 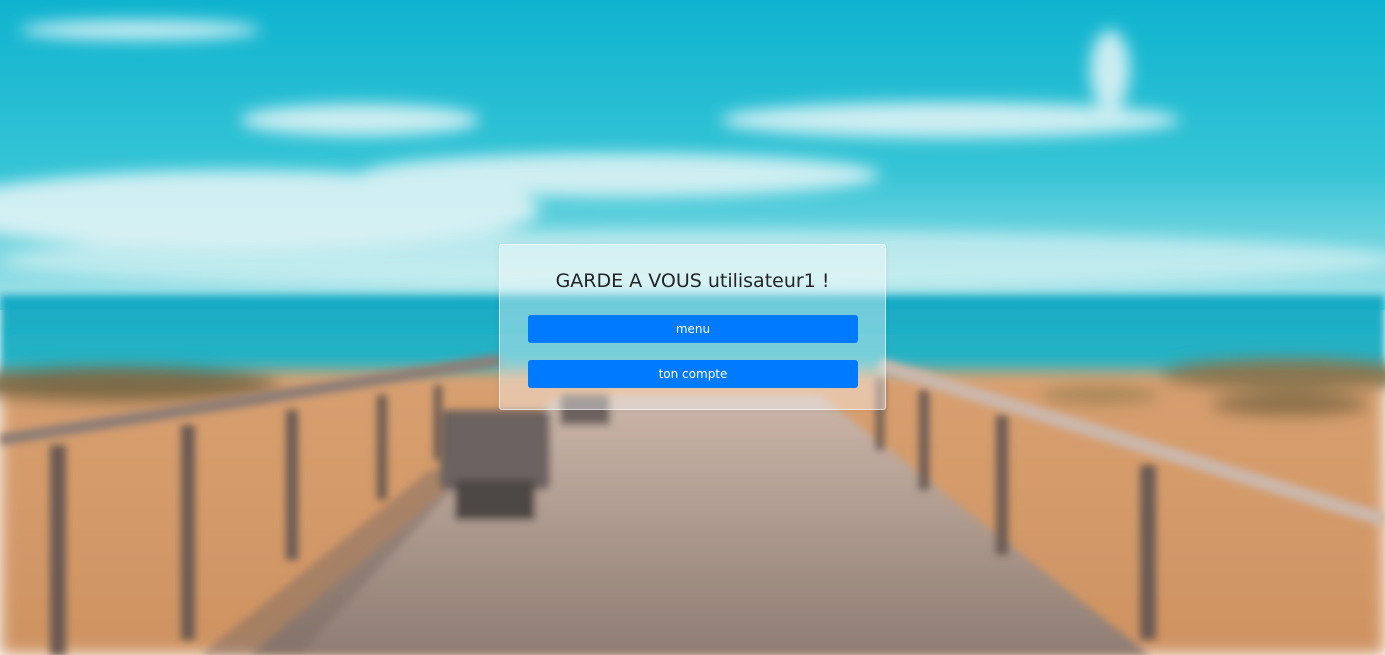 I want to click on menu-button: menu, so click(x=693, y=329).